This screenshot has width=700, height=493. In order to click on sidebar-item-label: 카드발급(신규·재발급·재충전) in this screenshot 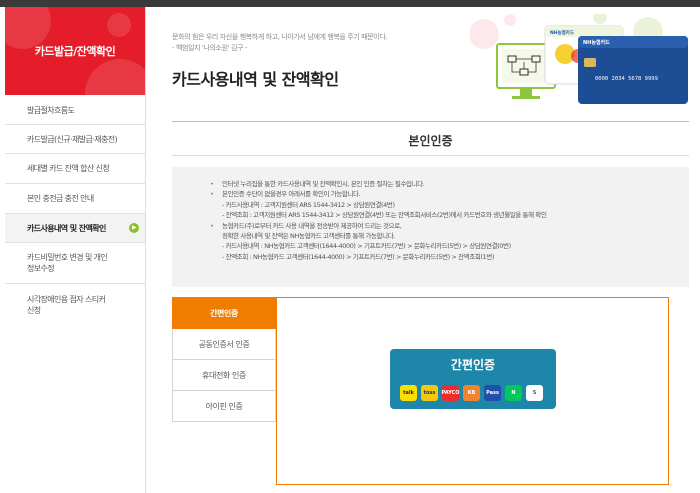, I will do `click(72, 139)`.